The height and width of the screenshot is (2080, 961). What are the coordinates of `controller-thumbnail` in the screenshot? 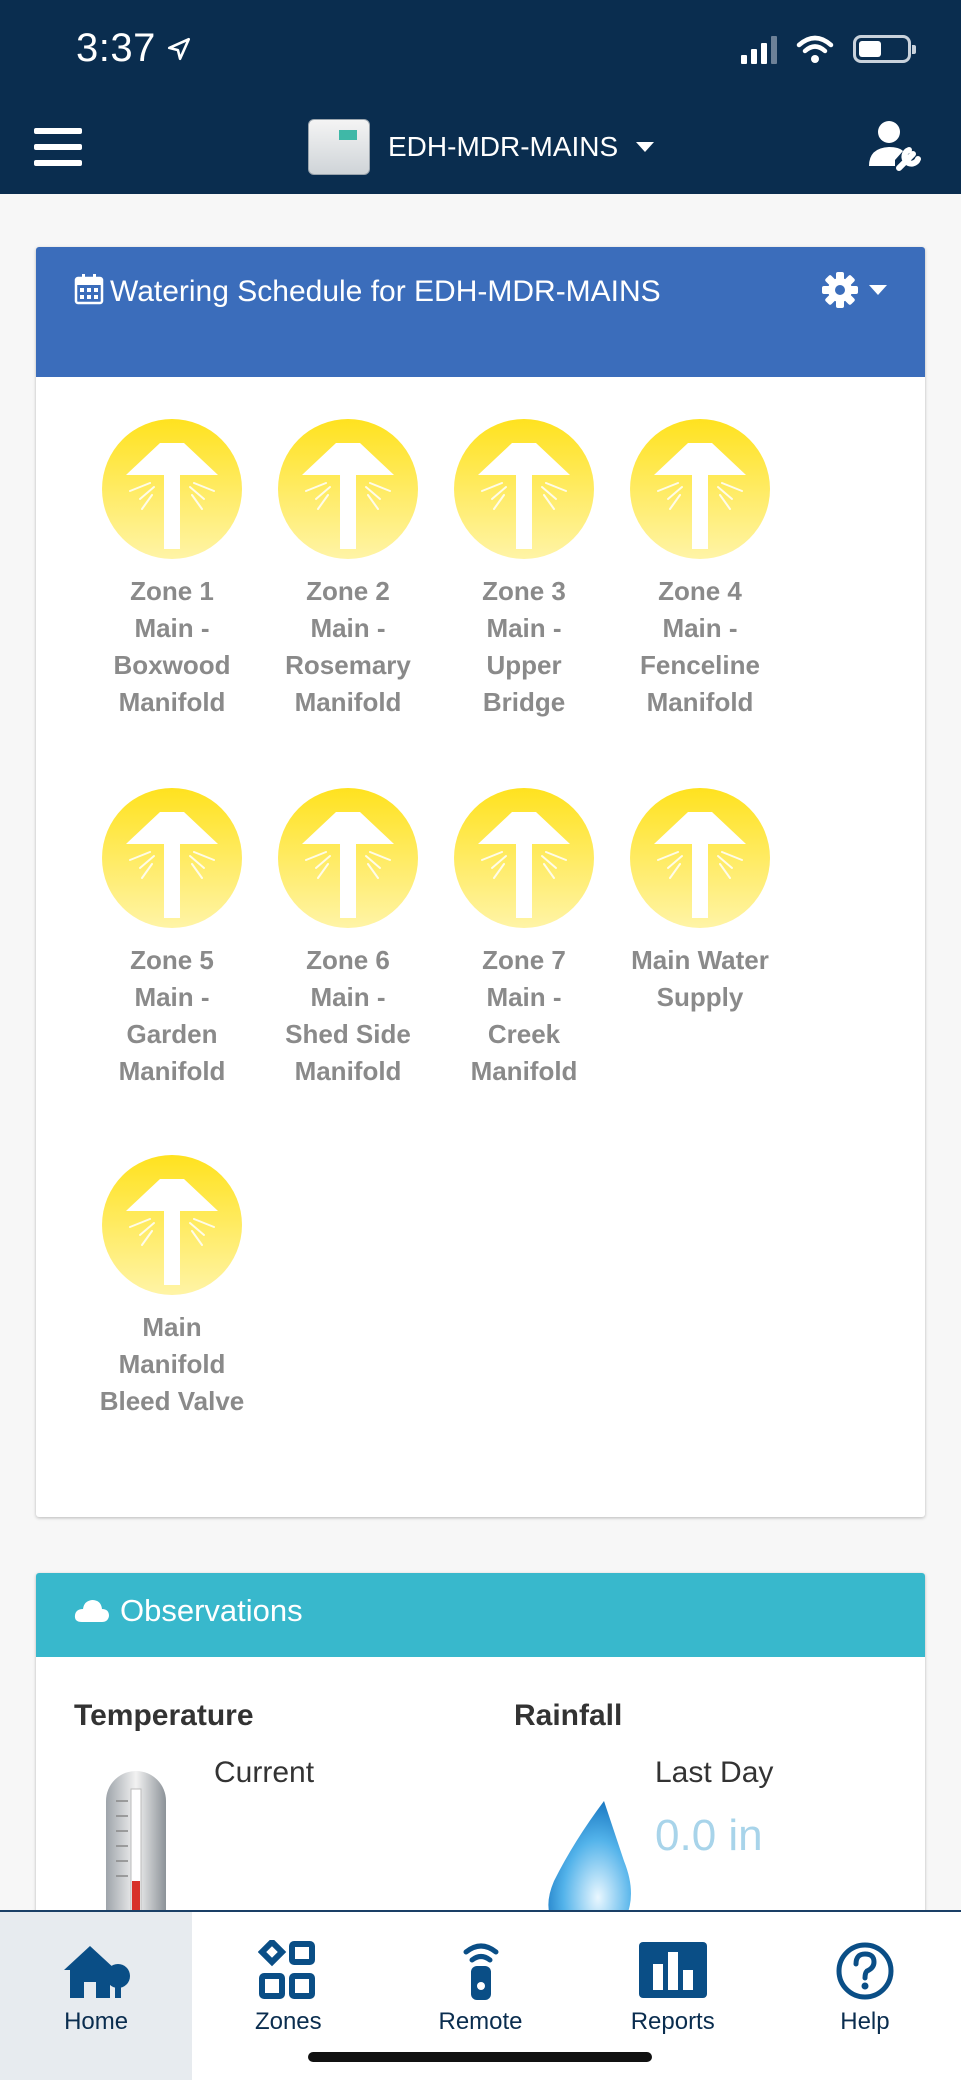 It's located at (339, 147).